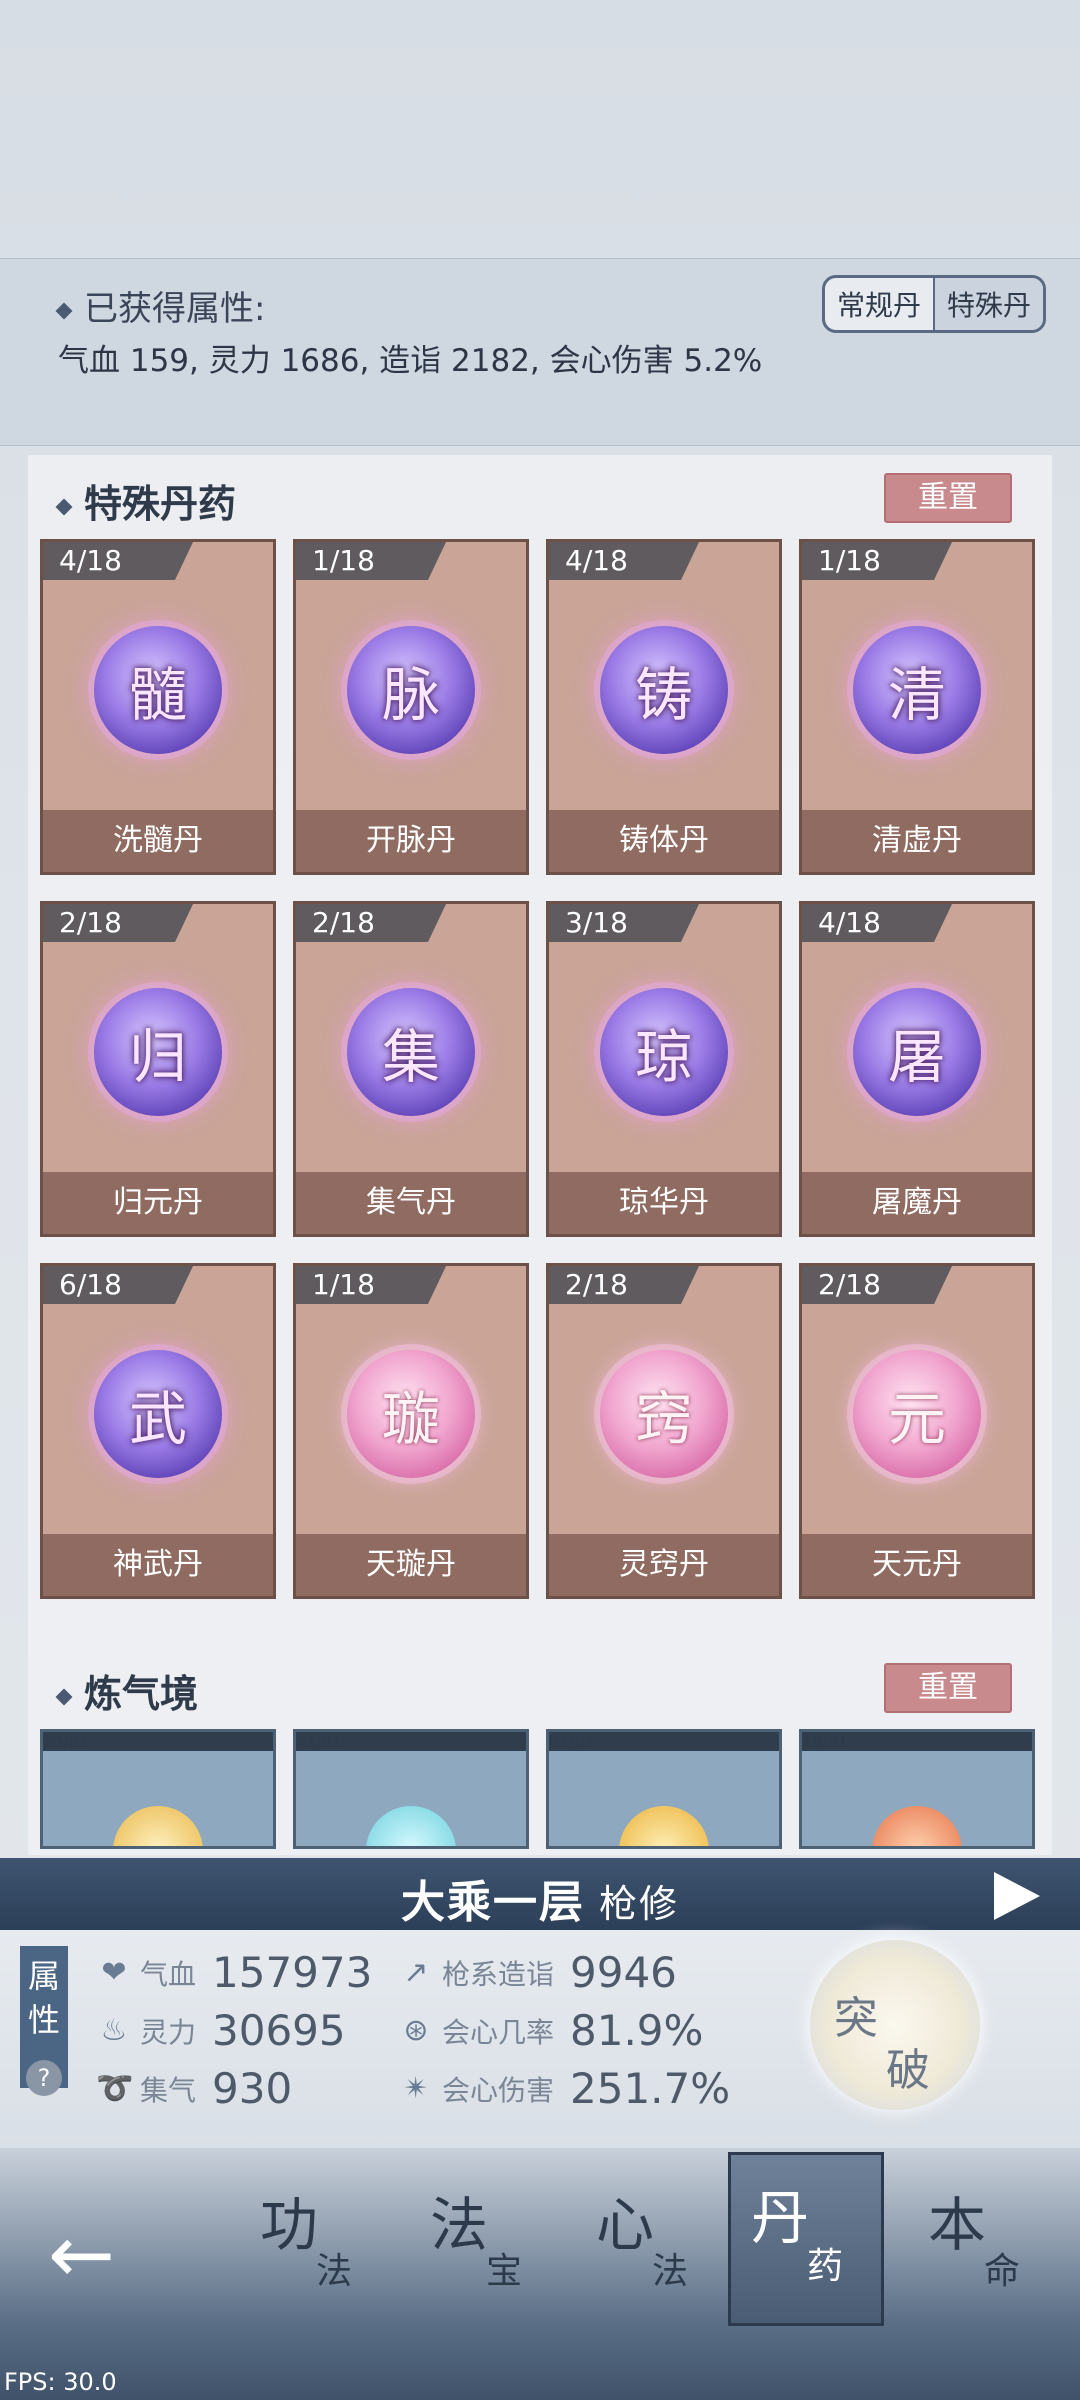 The image size is (1080, 2400). Describe the element at coordinates (459, 2225) in the screenshot. I see `tab-big-char: 法` at that location.